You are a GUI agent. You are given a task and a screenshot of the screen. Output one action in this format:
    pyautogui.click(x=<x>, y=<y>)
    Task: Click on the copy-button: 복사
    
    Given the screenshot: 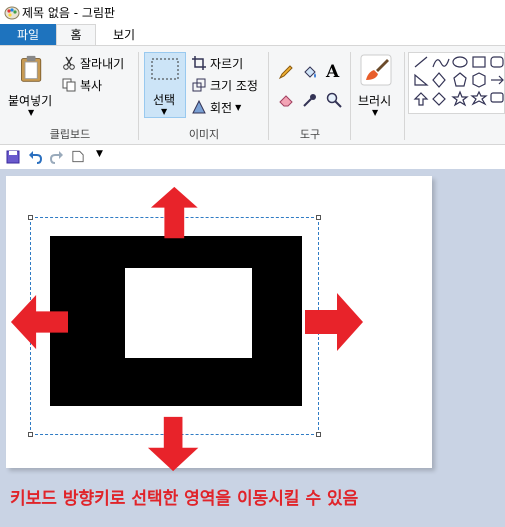 What is the action you would take?
    pyautogui.click(x=82, y=85)
    